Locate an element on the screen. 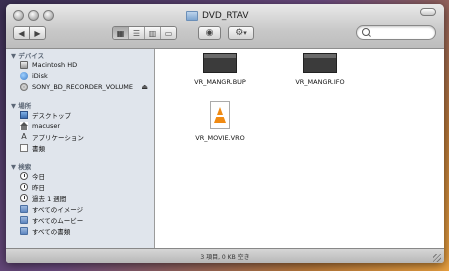 This screenshot has height=271, width=449. column-view-button: ▥ is located at coordinates (153, 33).